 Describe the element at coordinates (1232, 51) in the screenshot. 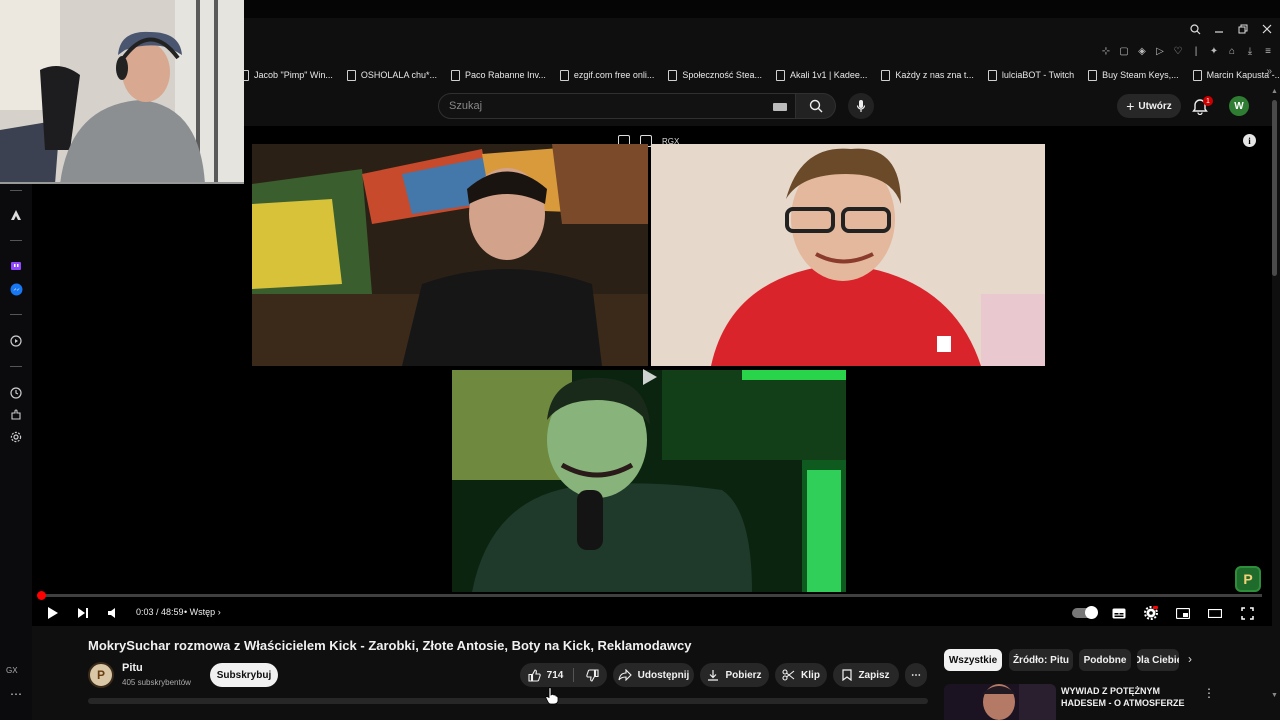

I see `vpn-icon: ⌂` at that location.